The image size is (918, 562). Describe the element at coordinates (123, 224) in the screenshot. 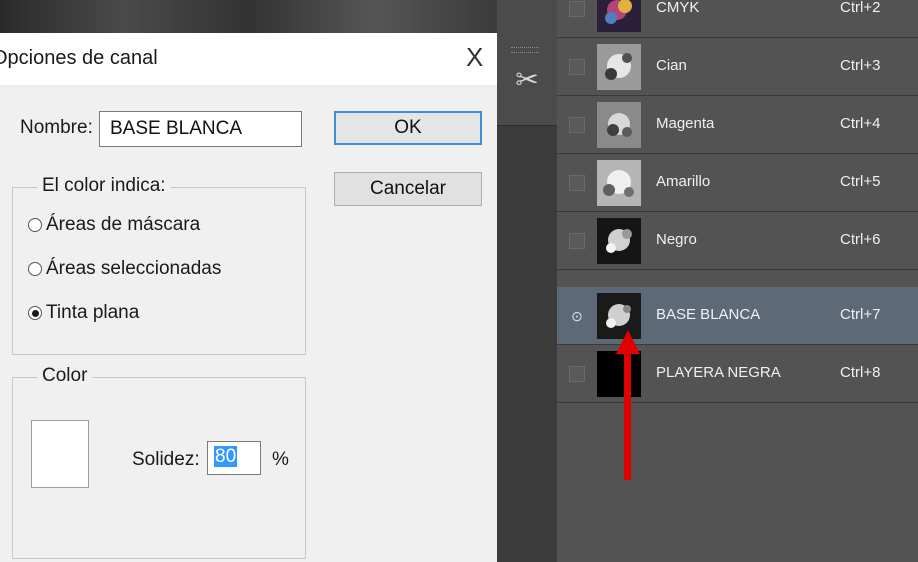

I see `radio-label: Áreas de máscara` at that location.